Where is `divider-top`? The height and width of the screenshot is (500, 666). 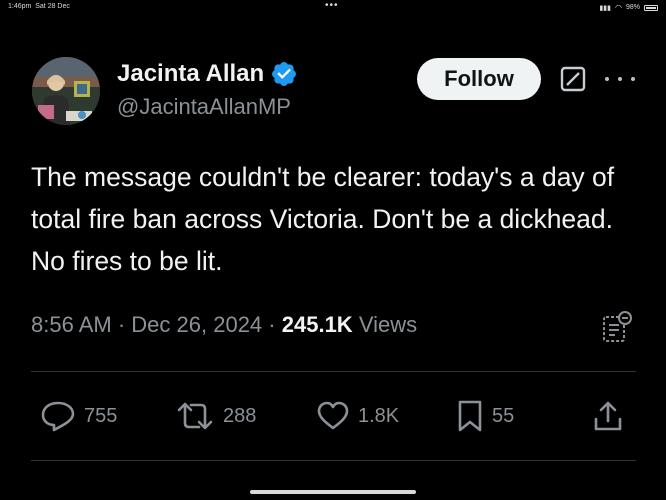
divider-top is located at coordinates (333, 371).